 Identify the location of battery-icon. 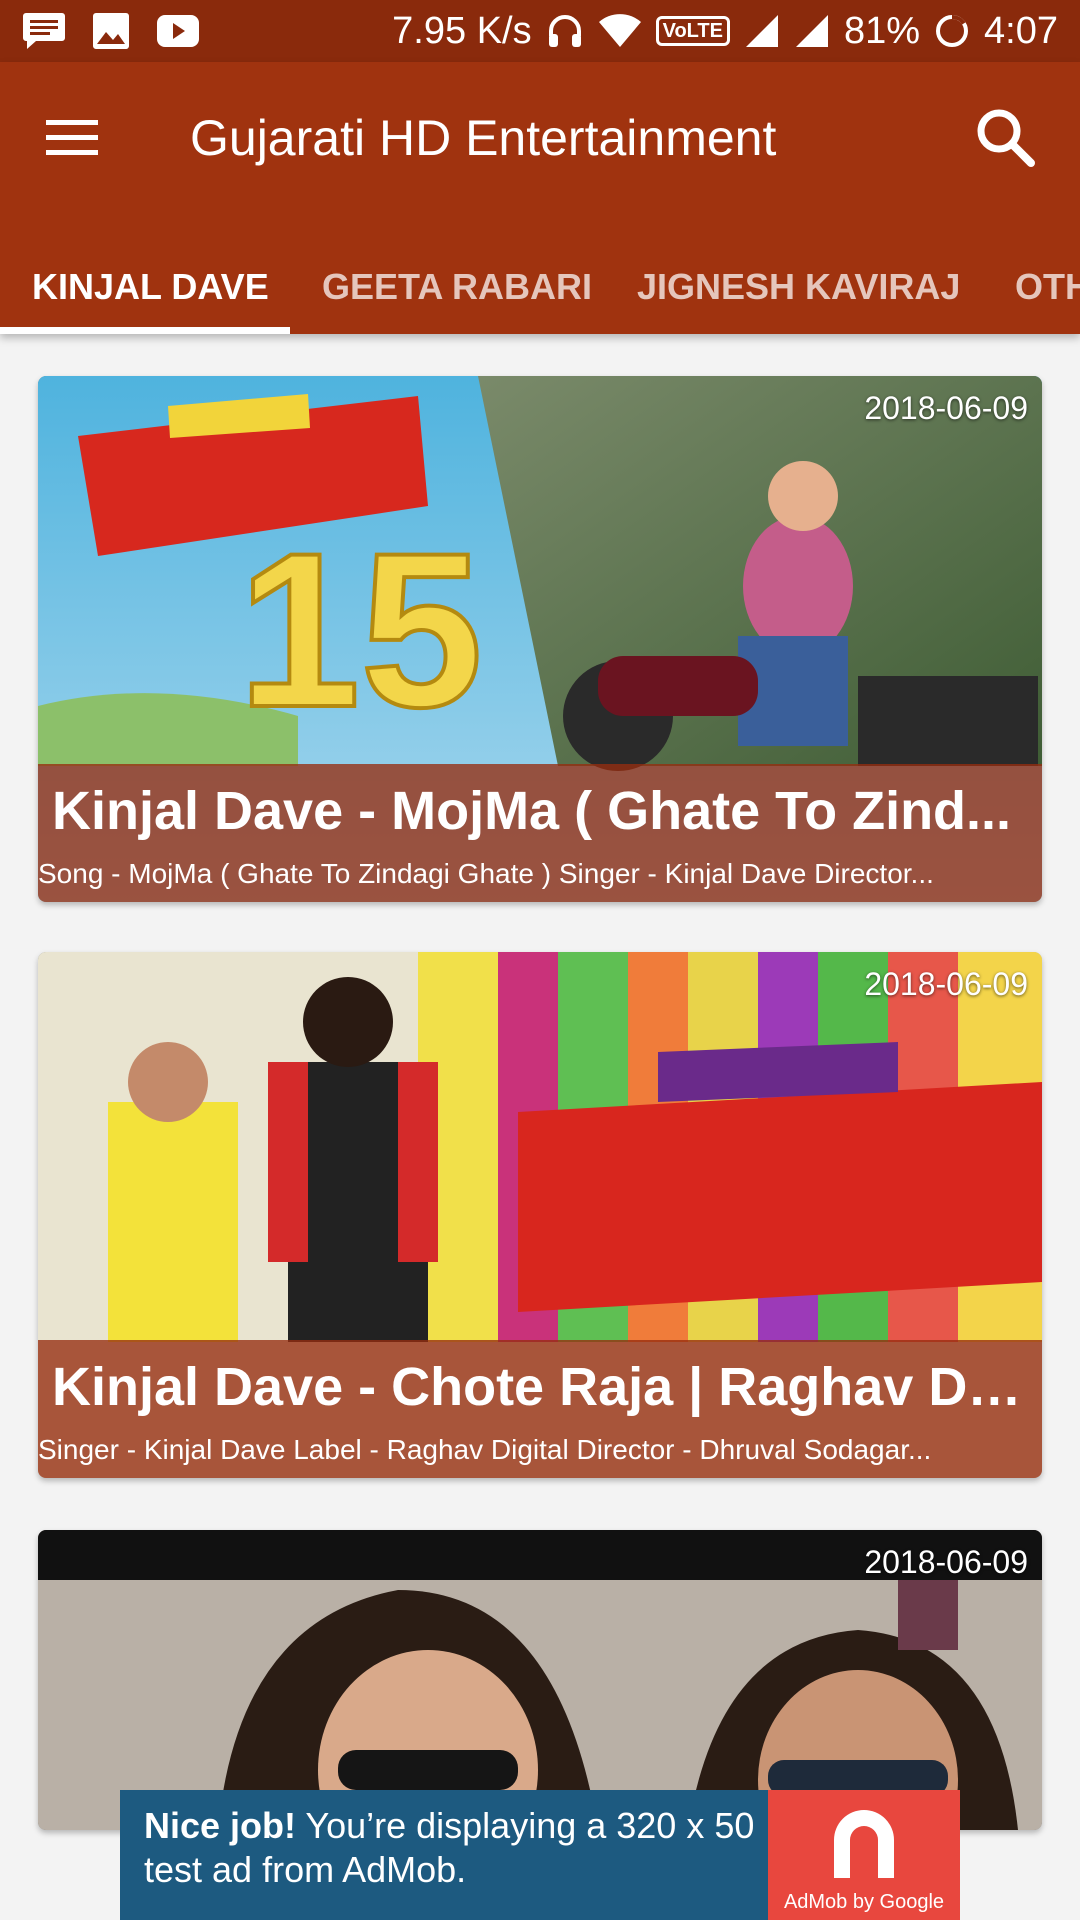
(952, 31).